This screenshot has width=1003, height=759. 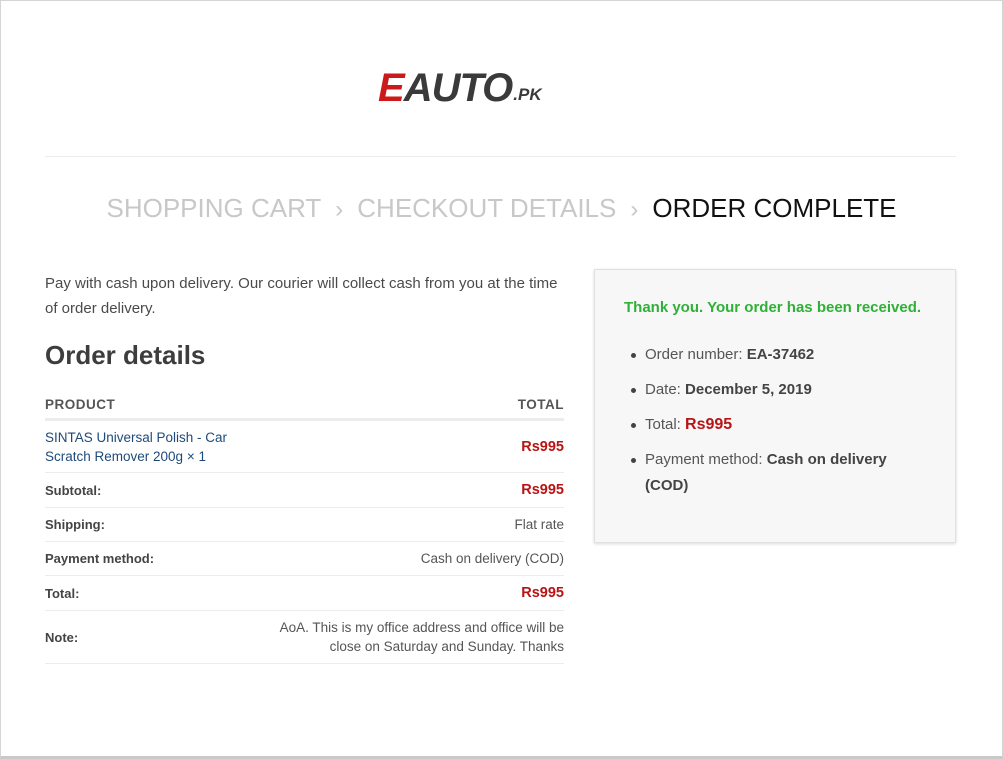 I want to click on site-logo: E AUTO .PK, so click(x=460, y=88).